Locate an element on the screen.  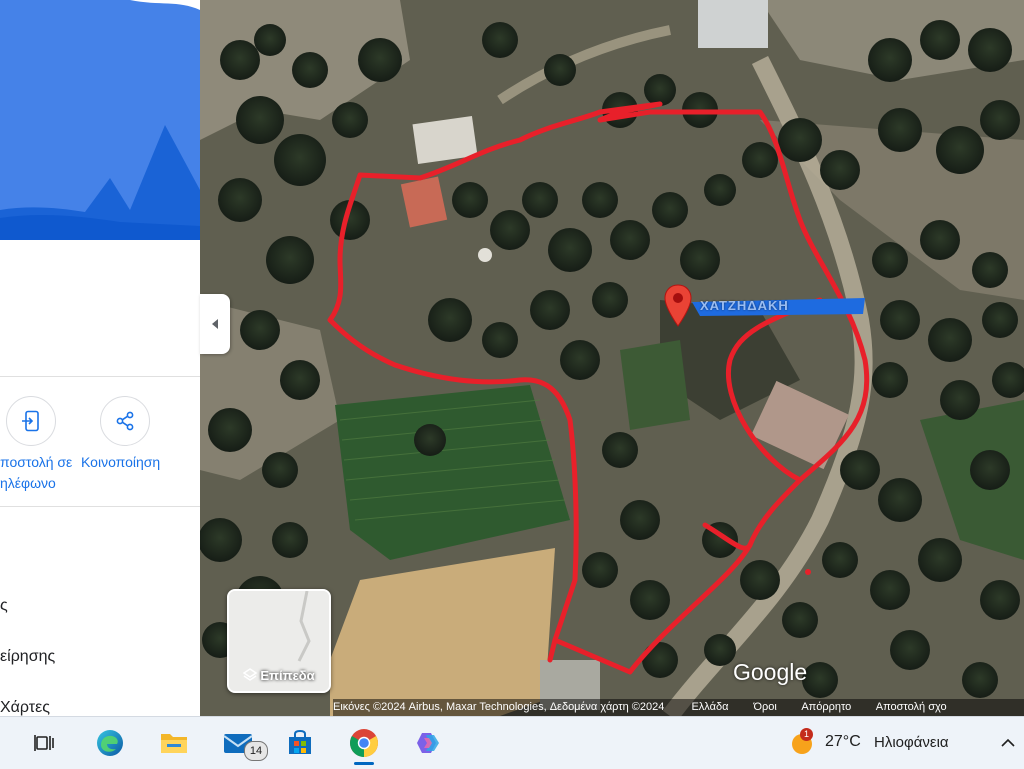
panel-list-item: είρησης is located at coordinates (27, 657).